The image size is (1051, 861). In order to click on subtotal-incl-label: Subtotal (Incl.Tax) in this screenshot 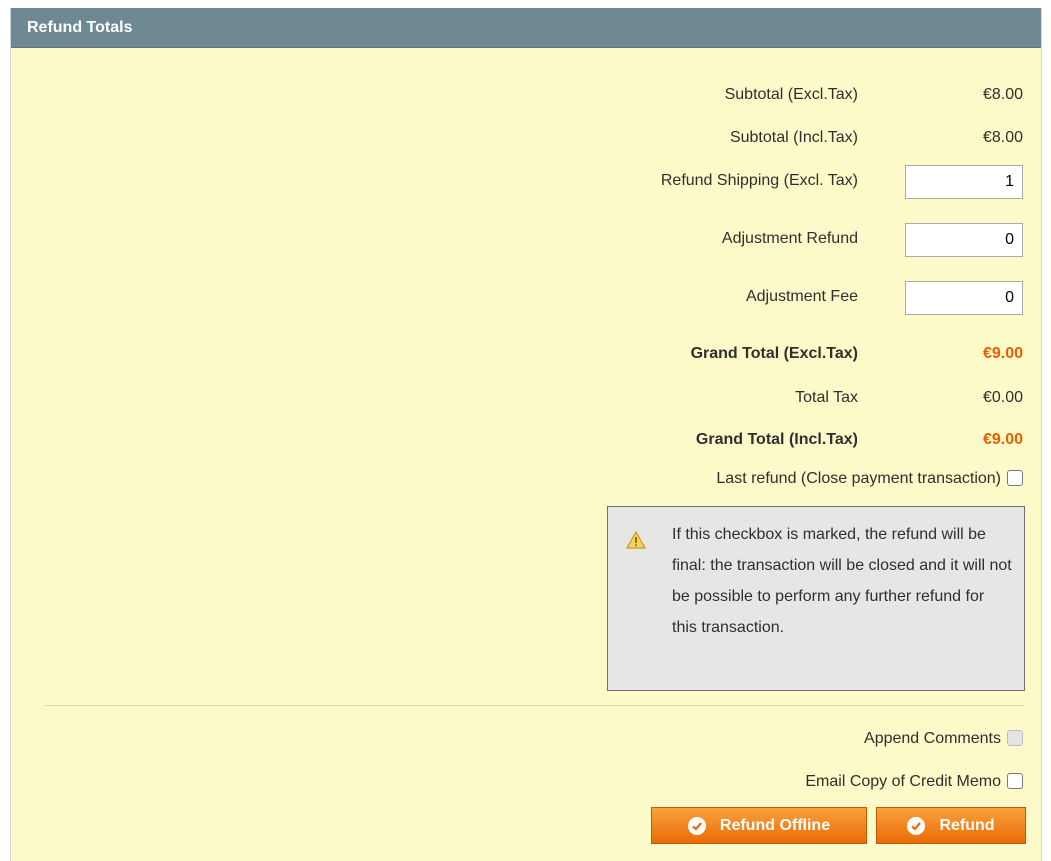, I will do `click(793, 137)`.